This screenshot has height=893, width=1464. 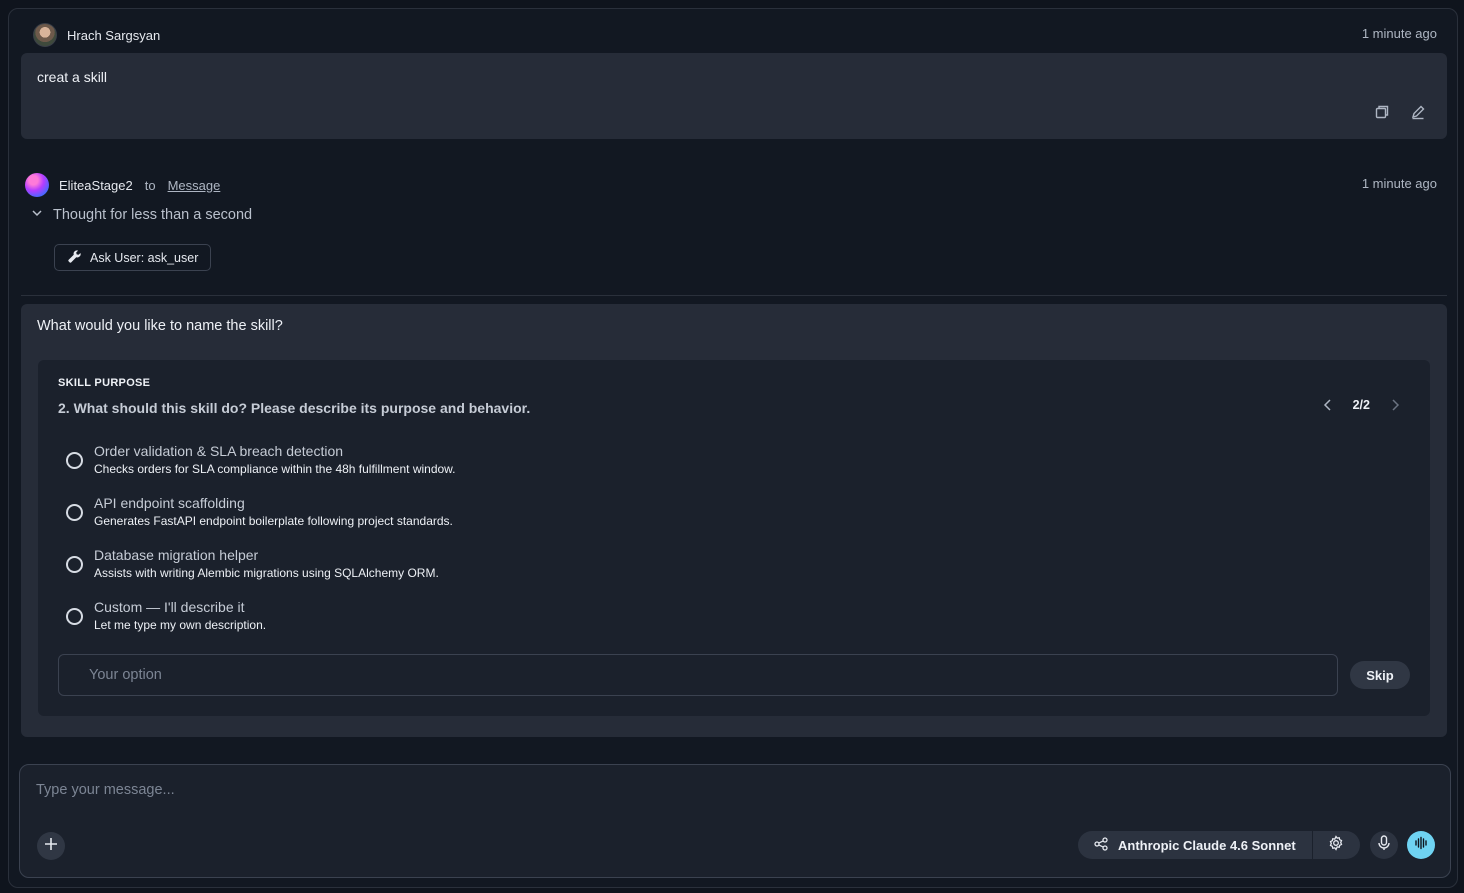 I want to click on user-message-header: Hrach Sargsyan, so click(x=96, y=35).